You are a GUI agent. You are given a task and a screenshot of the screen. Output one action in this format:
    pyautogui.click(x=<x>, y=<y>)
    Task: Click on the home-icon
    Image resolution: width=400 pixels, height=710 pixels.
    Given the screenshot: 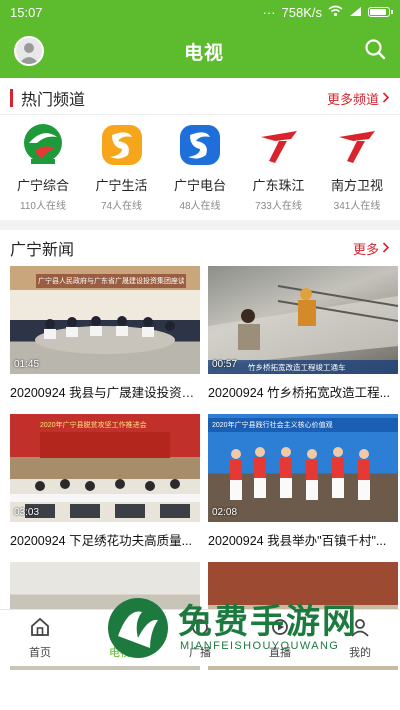 What is the action you would take?
    pyautogui.click(x=40, y=628)
    